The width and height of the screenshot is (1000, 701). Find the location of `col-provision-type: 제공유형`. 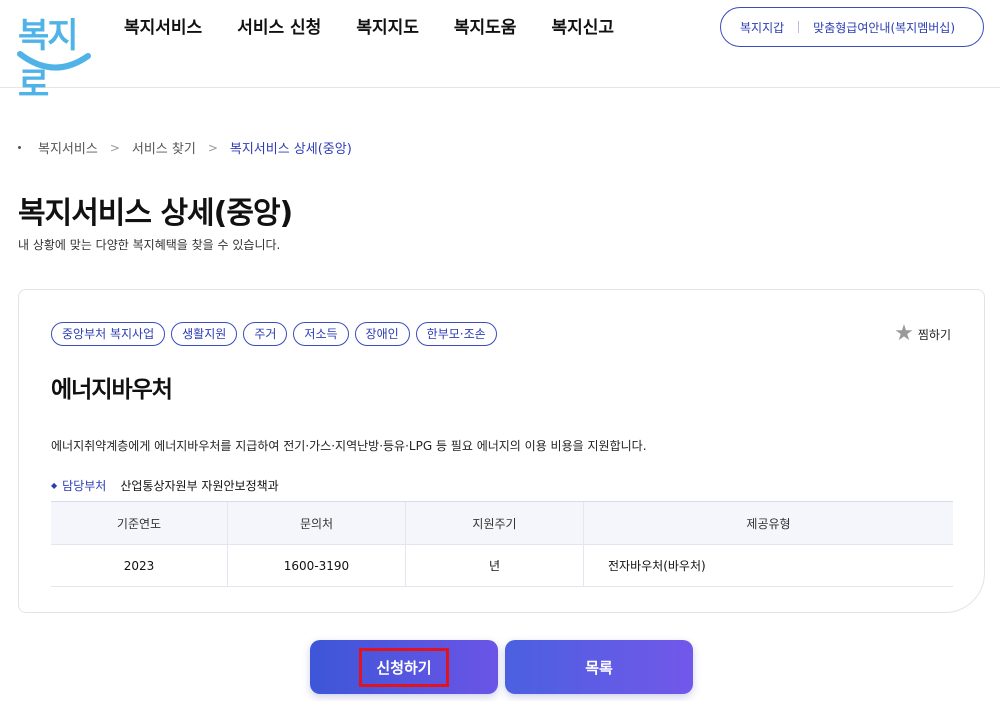

col-provision-type: 제공유형 is located at coordinates (768, 523).